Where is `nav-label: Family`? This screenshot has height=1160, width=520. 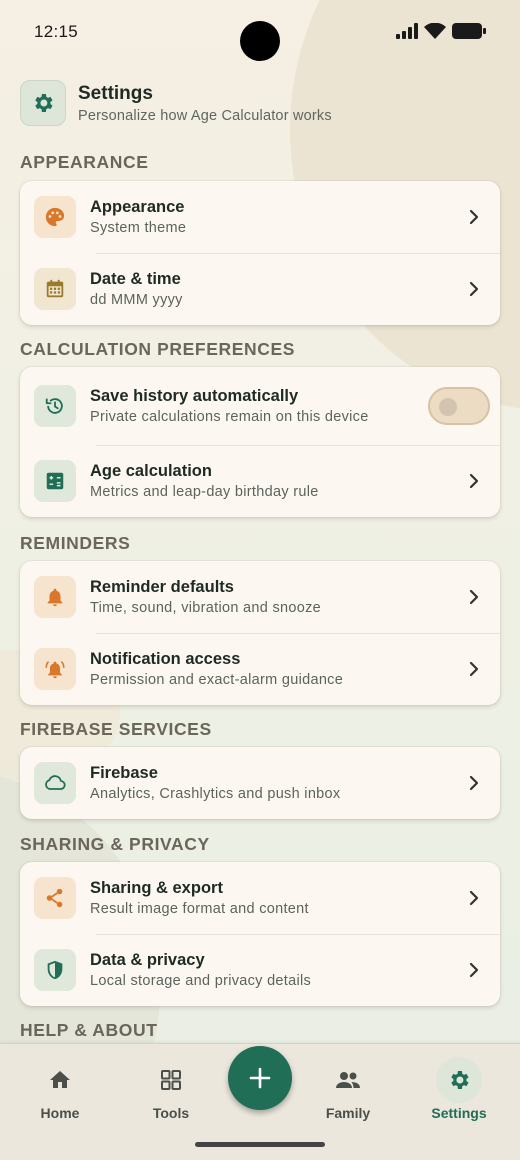
nav-label: Family is located at coordinates (348, 1113).